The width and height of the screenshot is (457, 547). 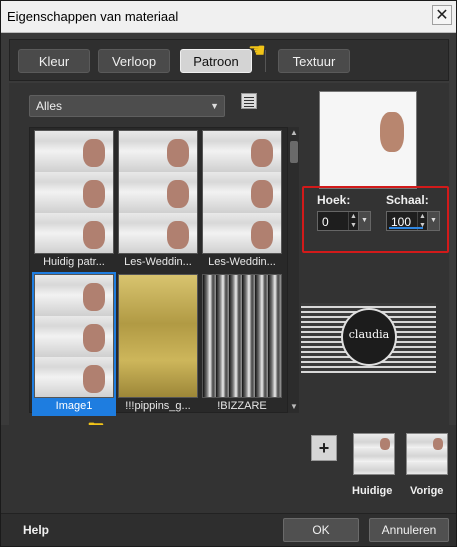 What do you see at coordinates (353, 221) in the screenshot?
I see `spinner-arrows-icon: ▲ ▼` at bounding box center [353, 221].